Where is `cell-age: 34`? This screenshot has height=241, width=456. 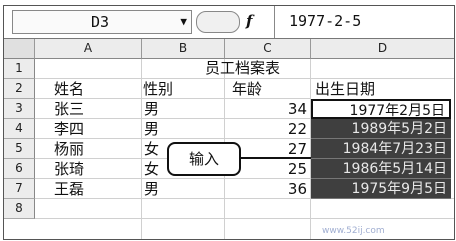
cell-age: 34 is located at coordinates (266, 109).